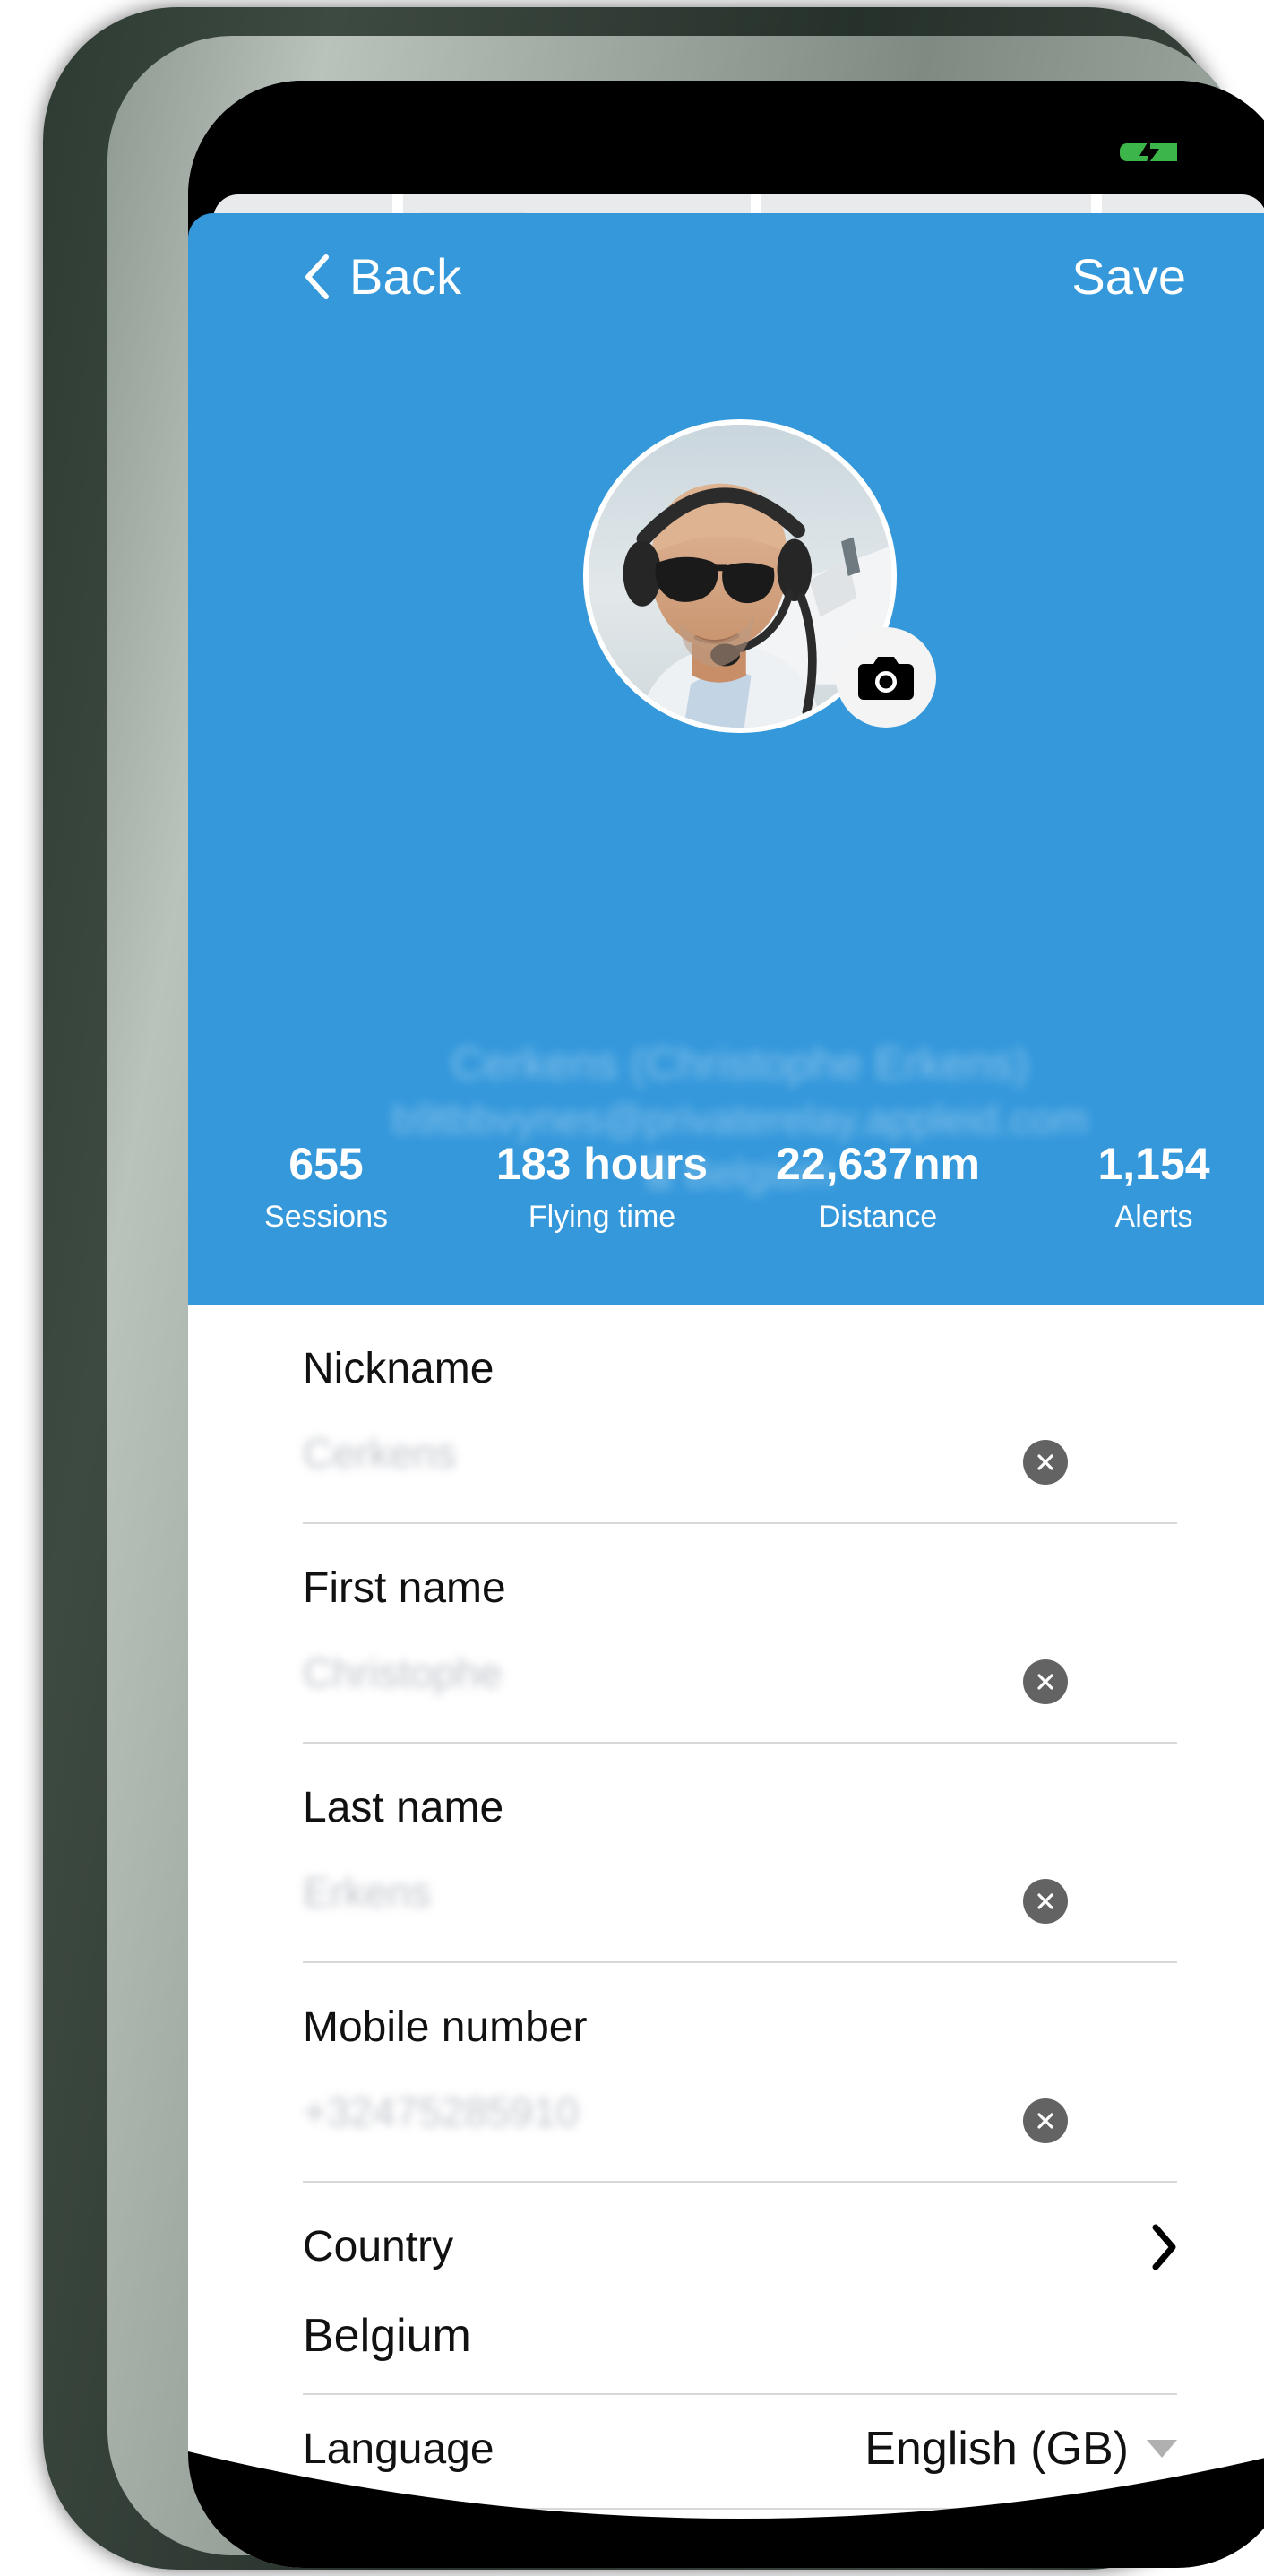 The width and height of the screenshot is (1264, 2576). What do you see at coordinates (878, 1217) in the screenshot?
I see `stat-label: Distance` at bounding box center [878, 1217].